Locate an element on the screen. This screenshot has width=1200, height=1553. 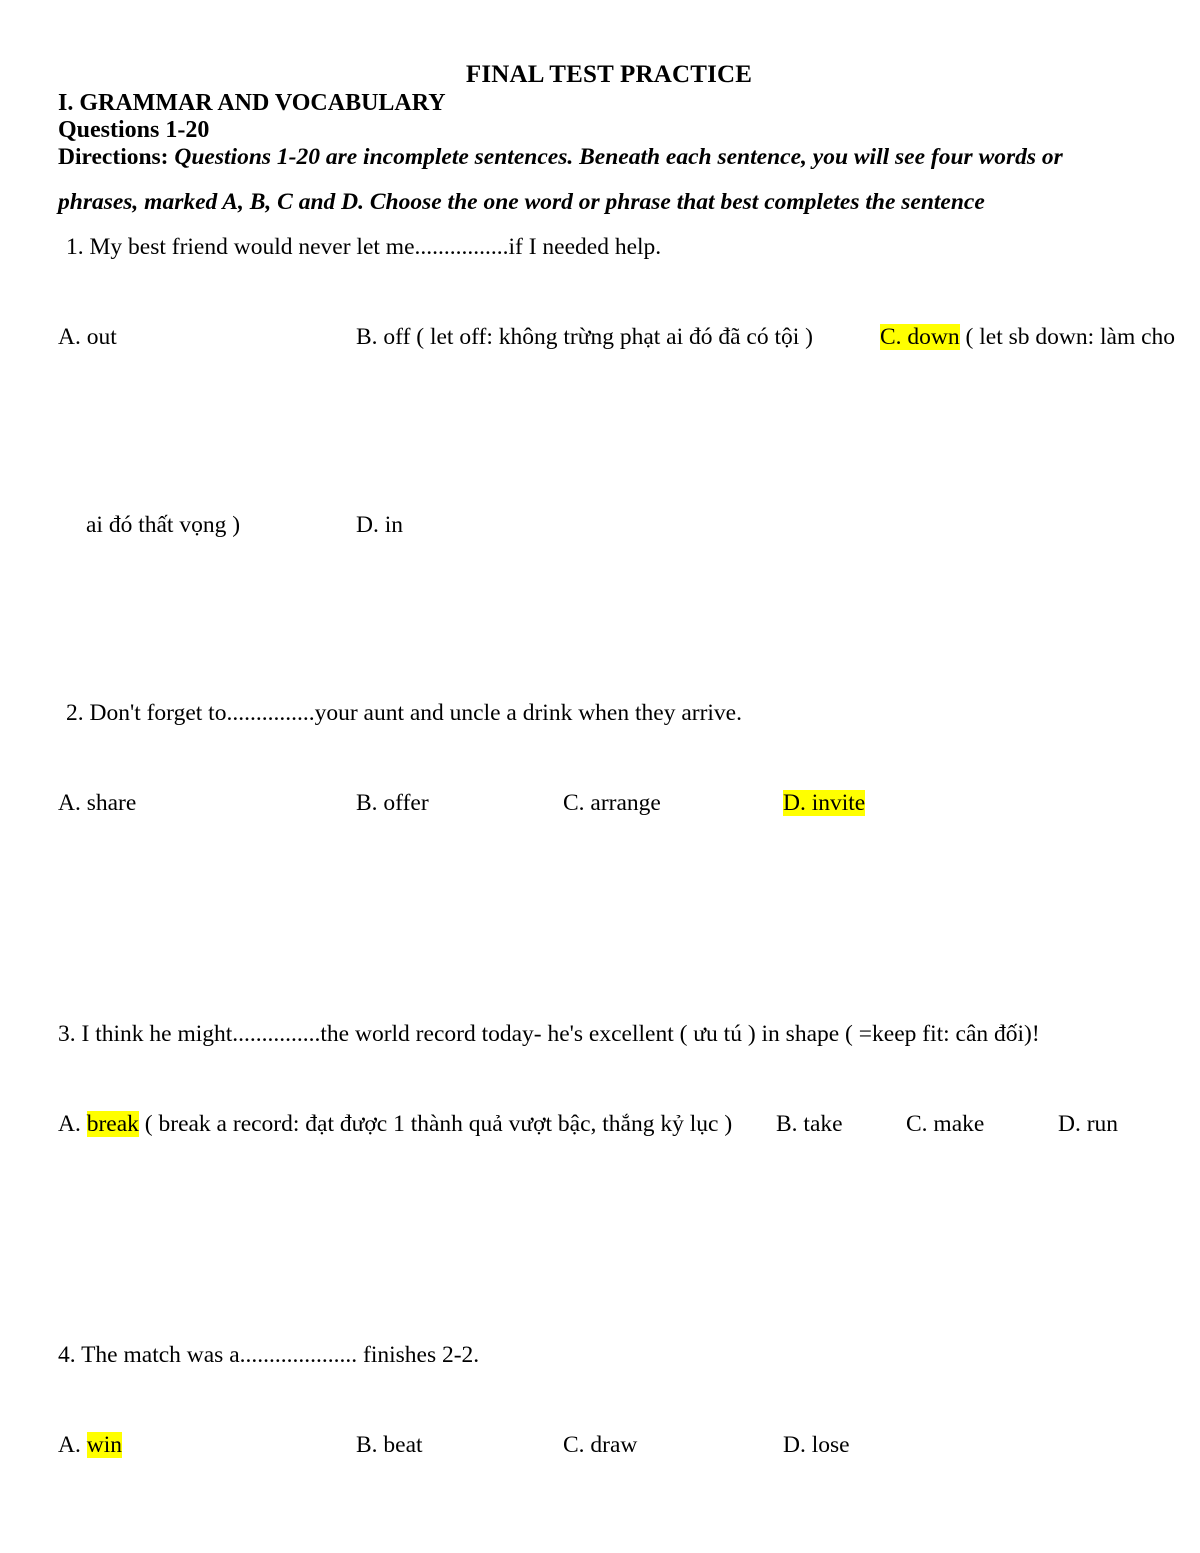
option-2-a: A. share is located at coordinates (97, 803).